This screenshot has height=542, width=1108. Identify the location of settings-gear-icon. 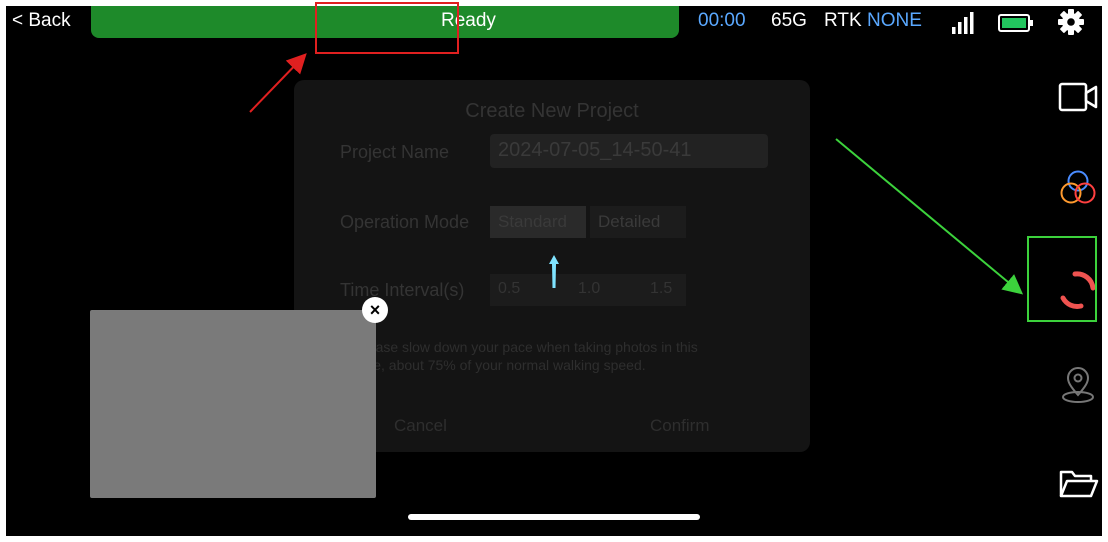
(1071, 22).